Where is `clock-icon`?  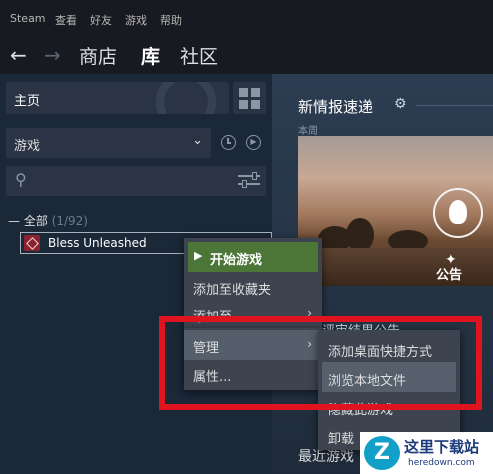 clock-icon is located at coordinates (228, 142).